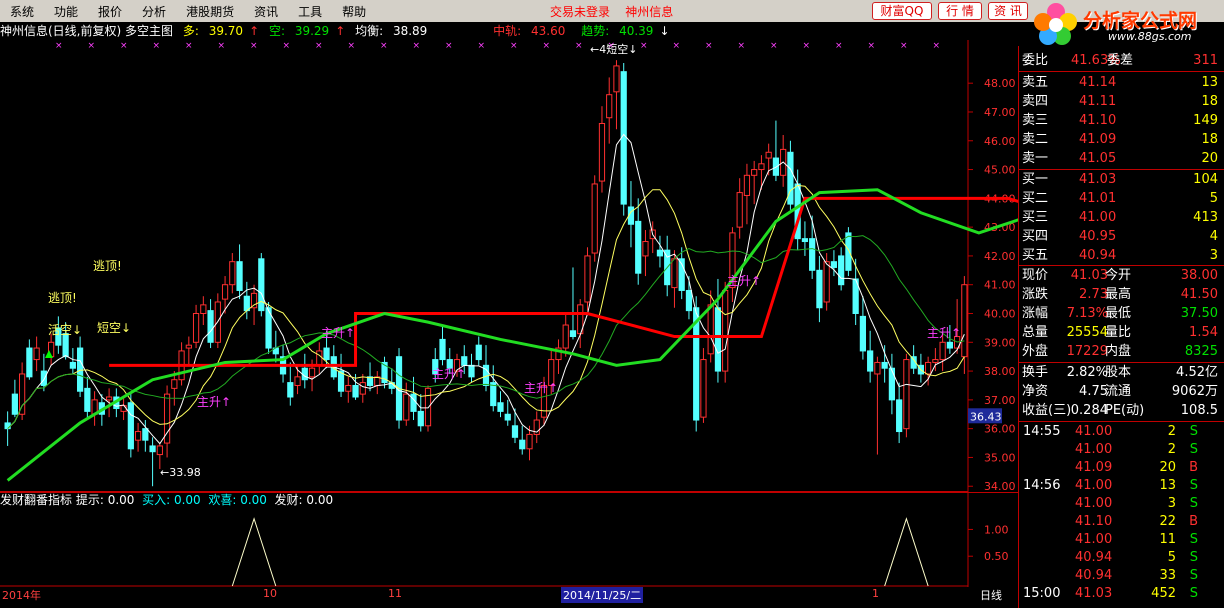 The height and width of the screenshot is (608, 1224). I want to click on tick-row: 14:55 41.00 2 S, so click(1110, 431).